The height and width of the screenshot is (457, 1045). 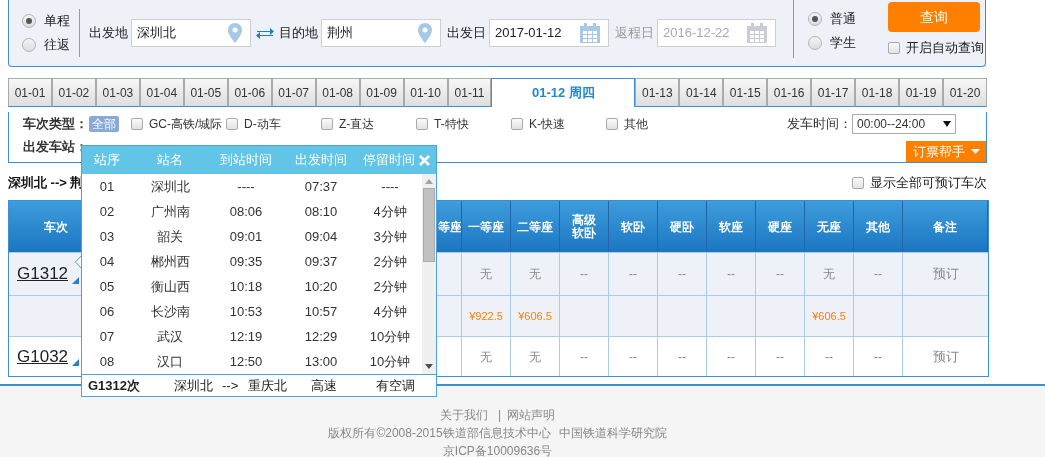 What do you see at coordinates (115, 385) in the screenshot?
I see `train-code: G1312次` at bounding box center [115, 385].